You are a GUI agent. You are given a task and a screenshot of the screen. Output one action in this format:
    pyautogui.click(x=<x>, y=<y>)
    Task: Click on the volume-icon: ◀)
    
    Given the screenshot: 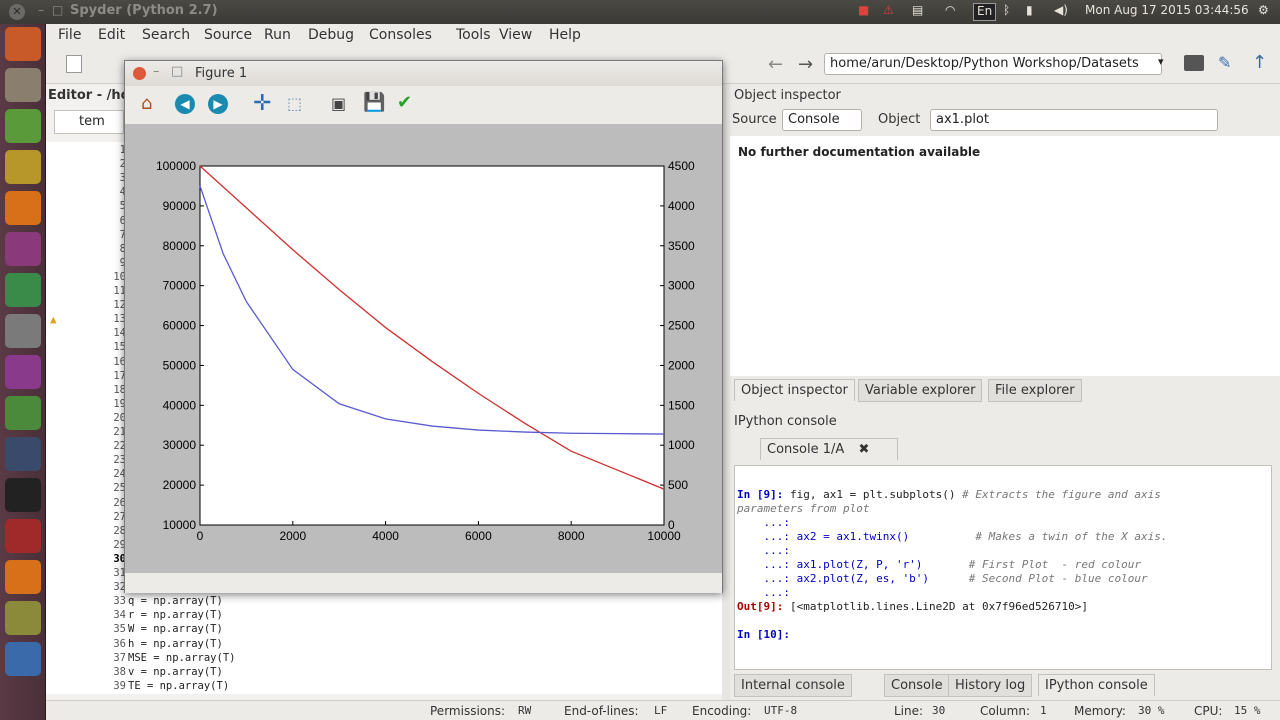 What is the action you would take?
    pyautogui.click(x=1061, y=12)
    